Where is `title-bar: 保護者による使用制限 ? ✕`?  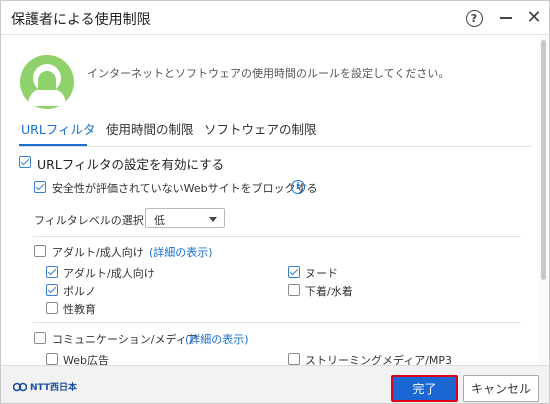 title-bar: 保護者による使用制限 ? ✕ is located at coordinates (275, 18).